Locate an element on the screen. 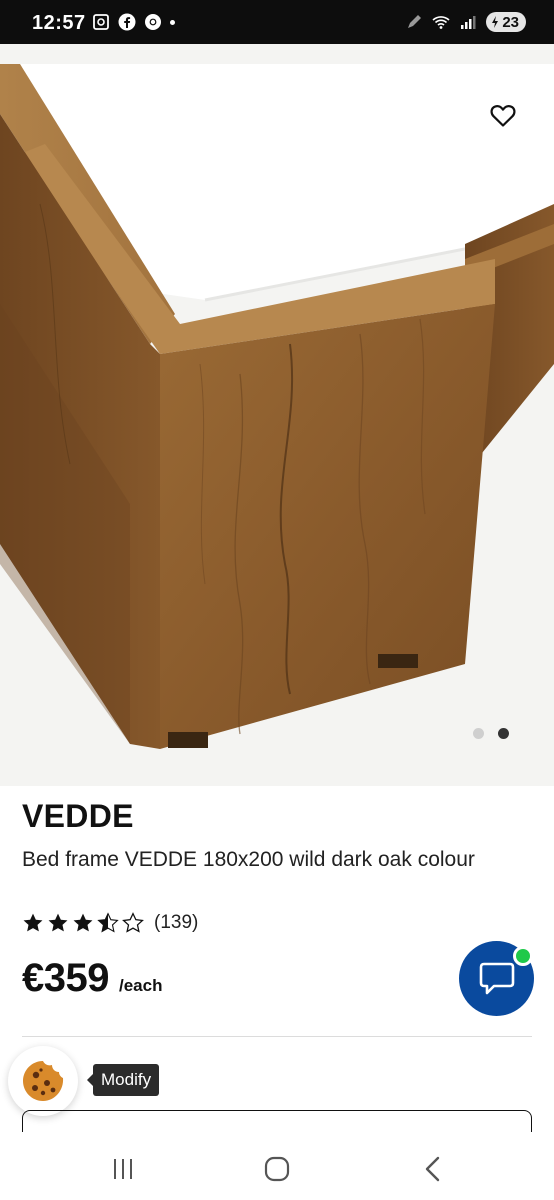  status-bar: 12:57 23 is located at coordinates (277, 22).